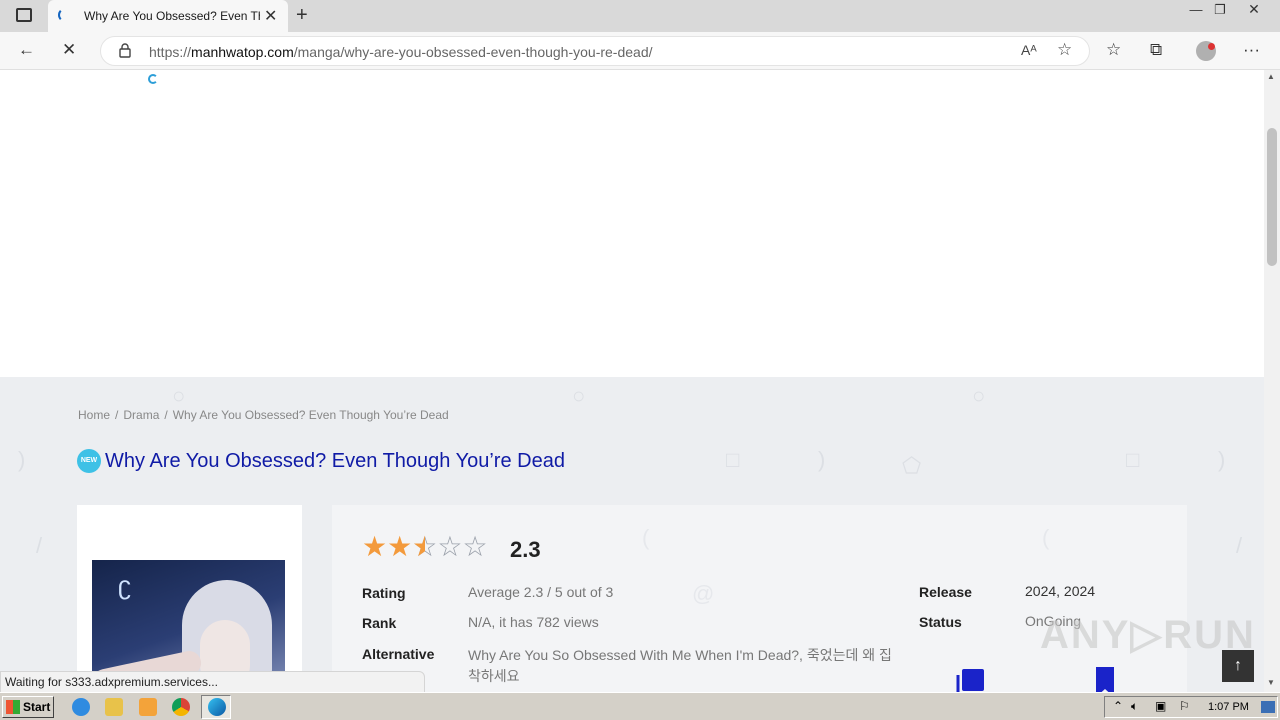 This screenshot has width=1280, height=720. What do you see at coordinates (172, 16) in the screenshot?
I see `tab-title: Why Are You Obsessed? Even Tho` at bounding box center [172, 16].